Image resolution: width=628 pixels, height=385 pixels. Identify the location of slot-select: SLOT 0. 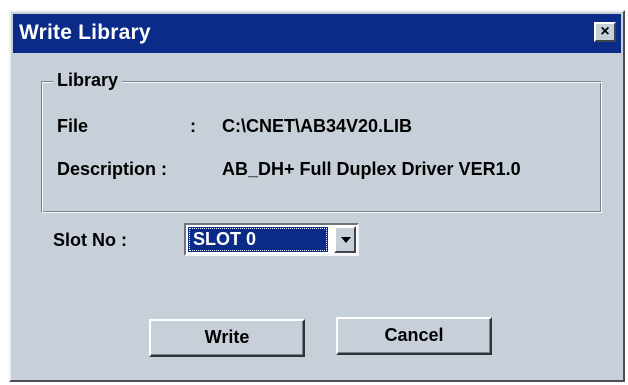
(271, 239).